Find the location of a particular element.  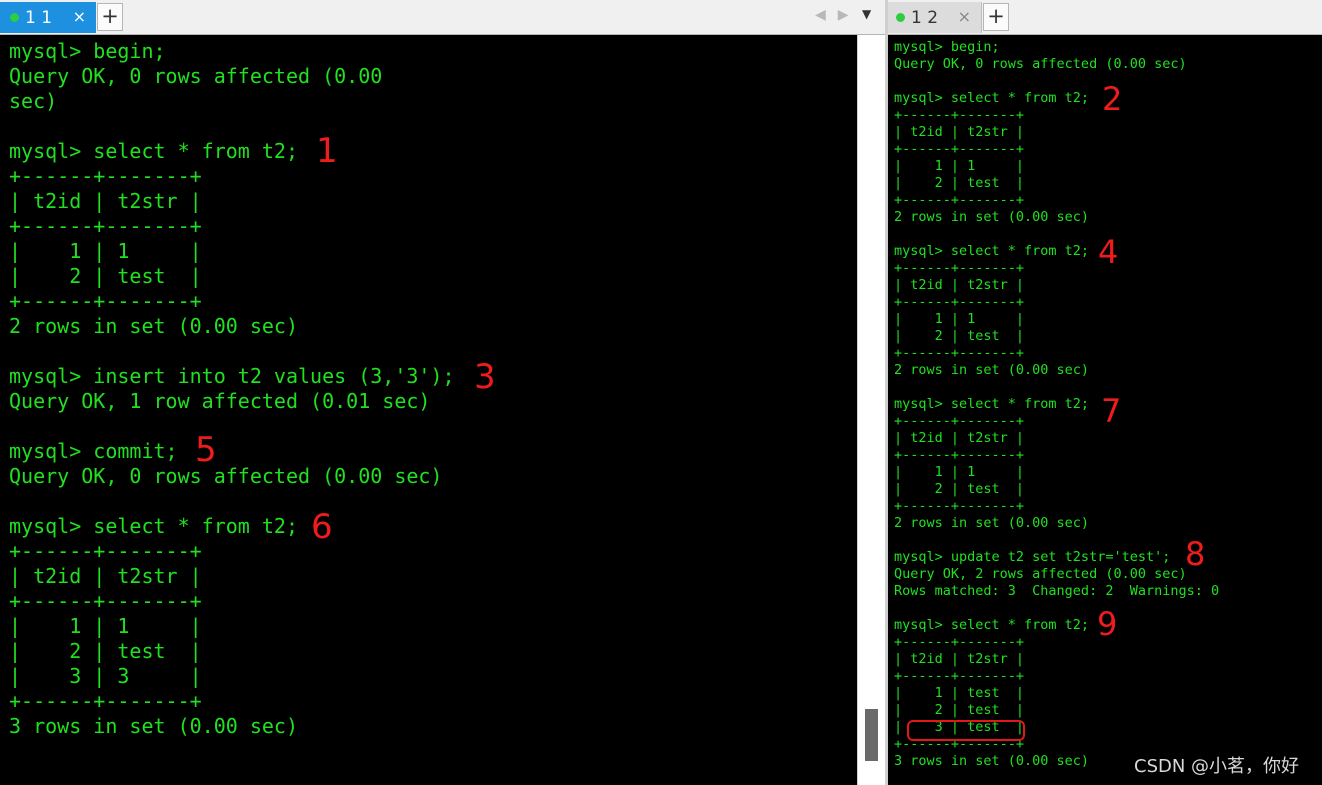

vertical-scrollbar is located at coordinates (871, 410).